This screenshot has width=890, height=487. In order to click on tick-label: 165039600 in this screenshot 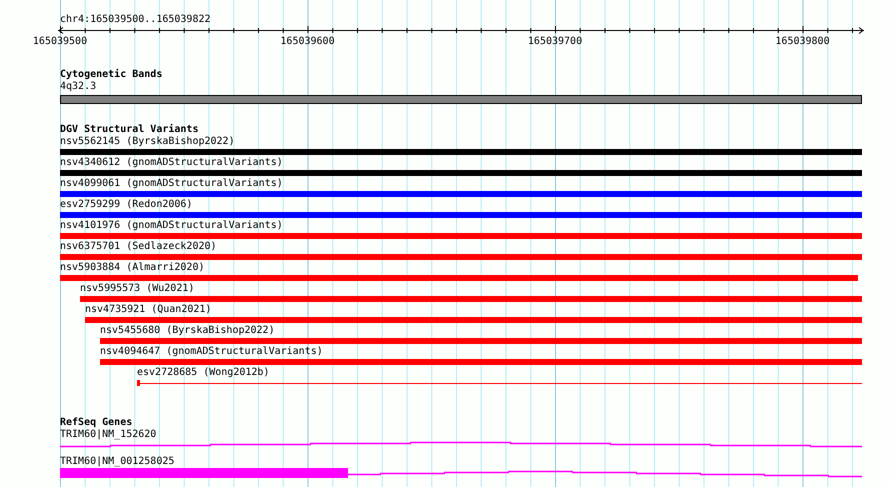, I will do `click(307, 41)`.